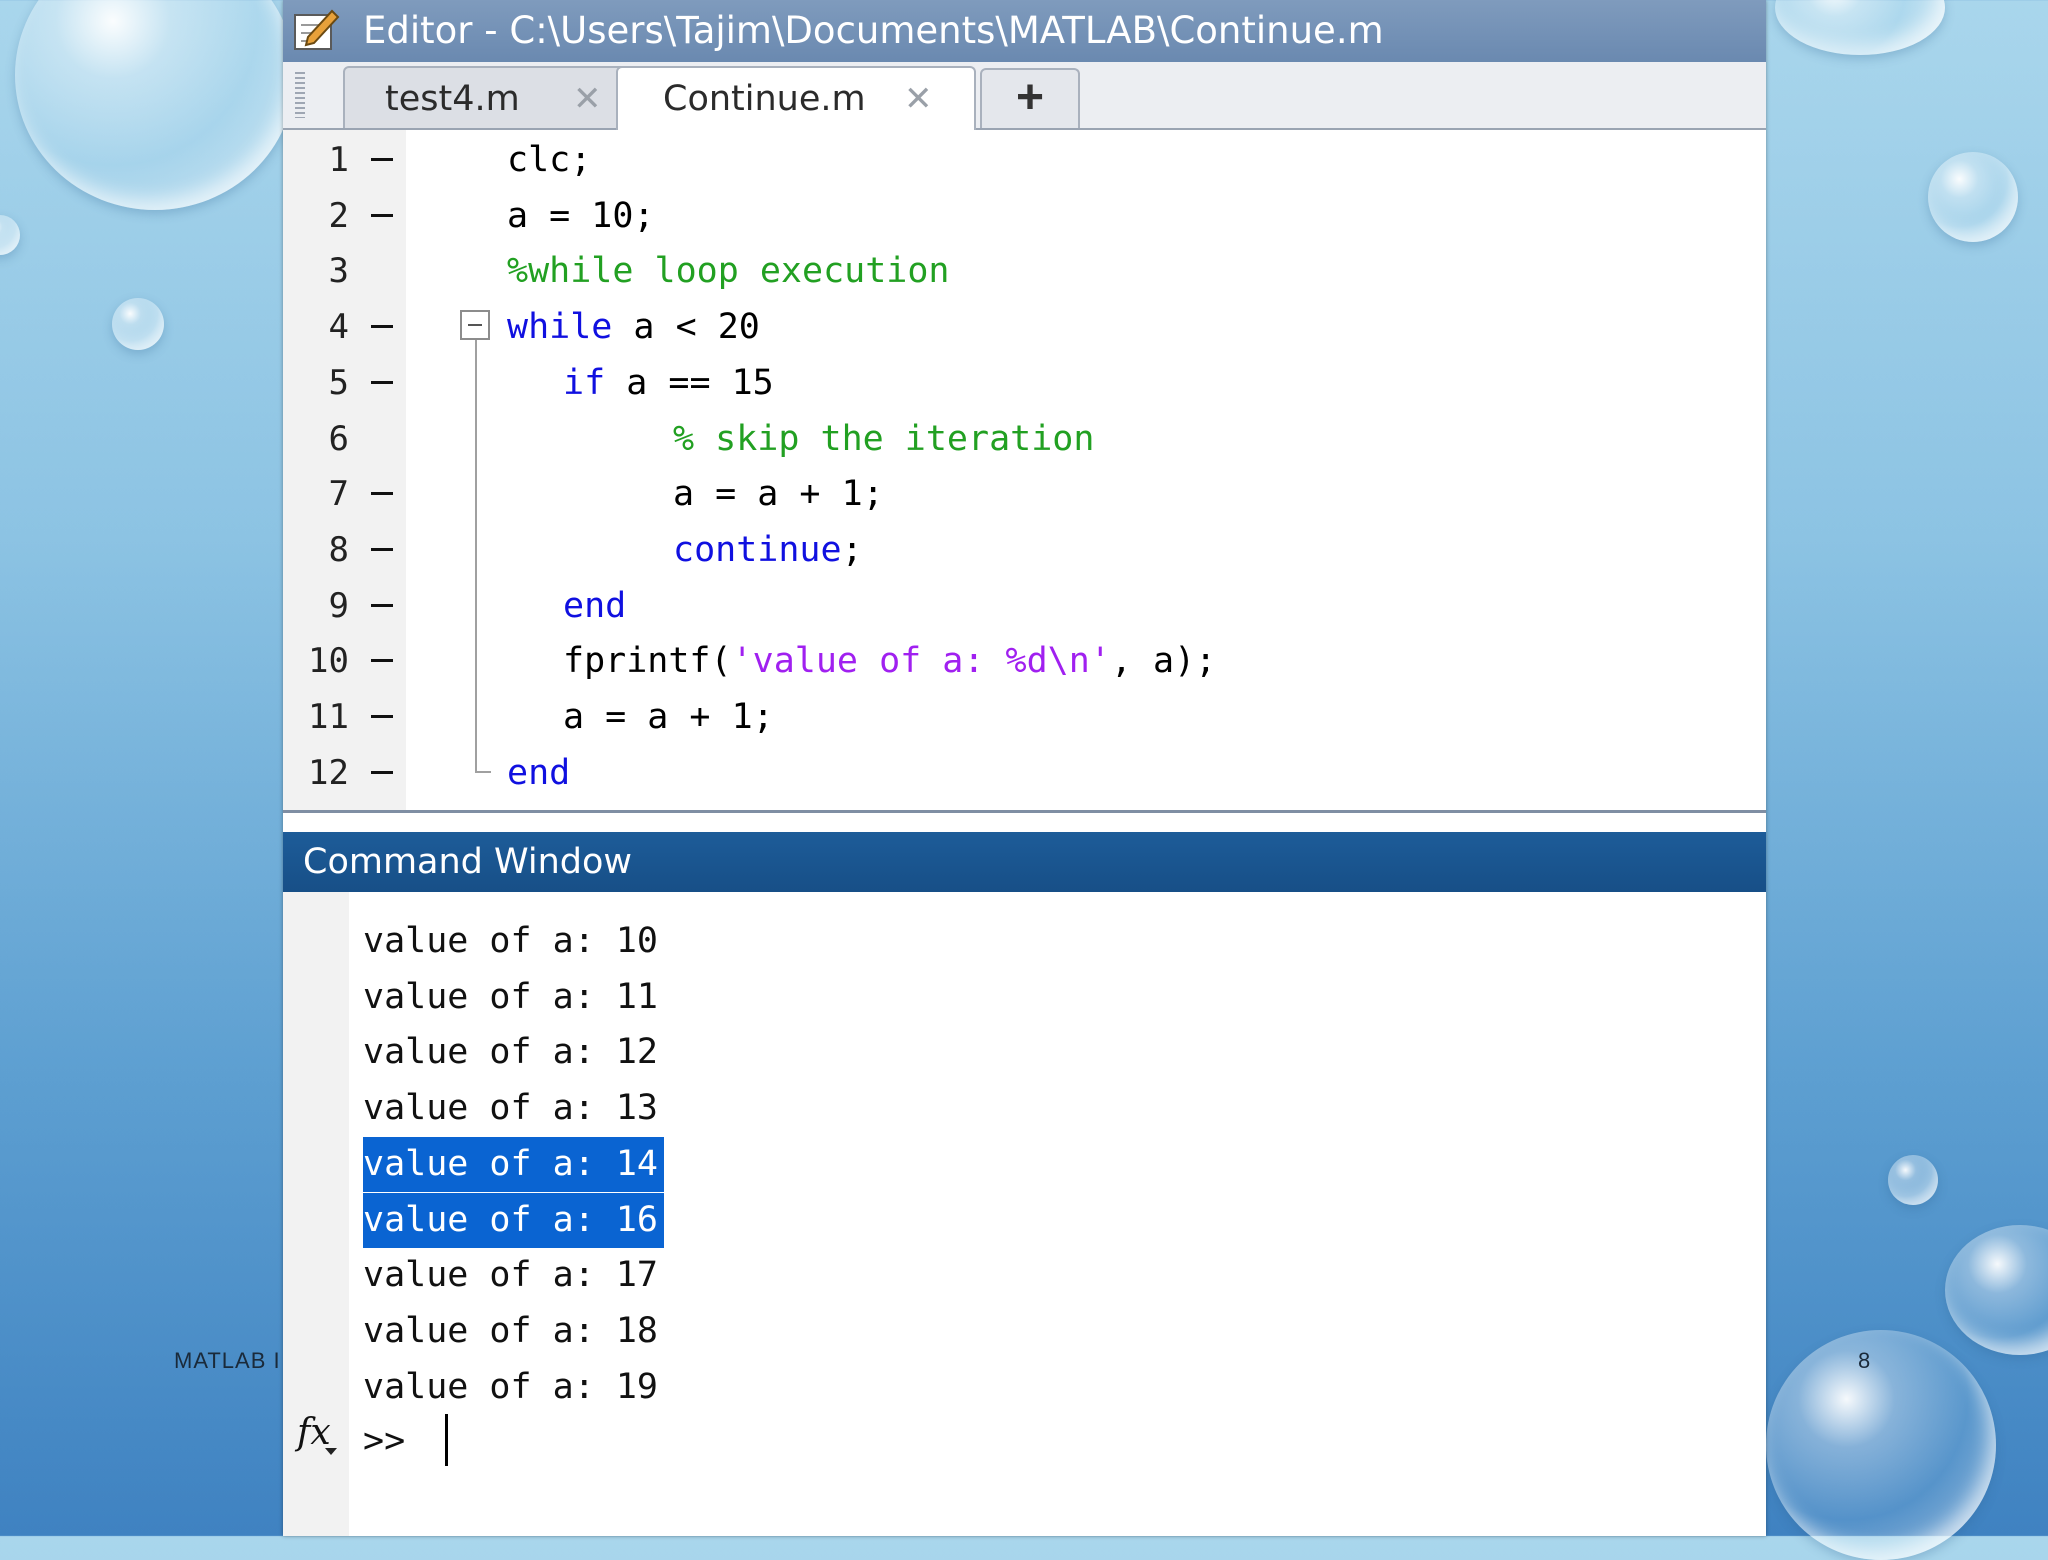 This screenshot has width=2048, height=1560. What do you see at coordinates (686, 327) in the screenshot?
I see `code-token: a < 20` at bounding box center [686, 327].